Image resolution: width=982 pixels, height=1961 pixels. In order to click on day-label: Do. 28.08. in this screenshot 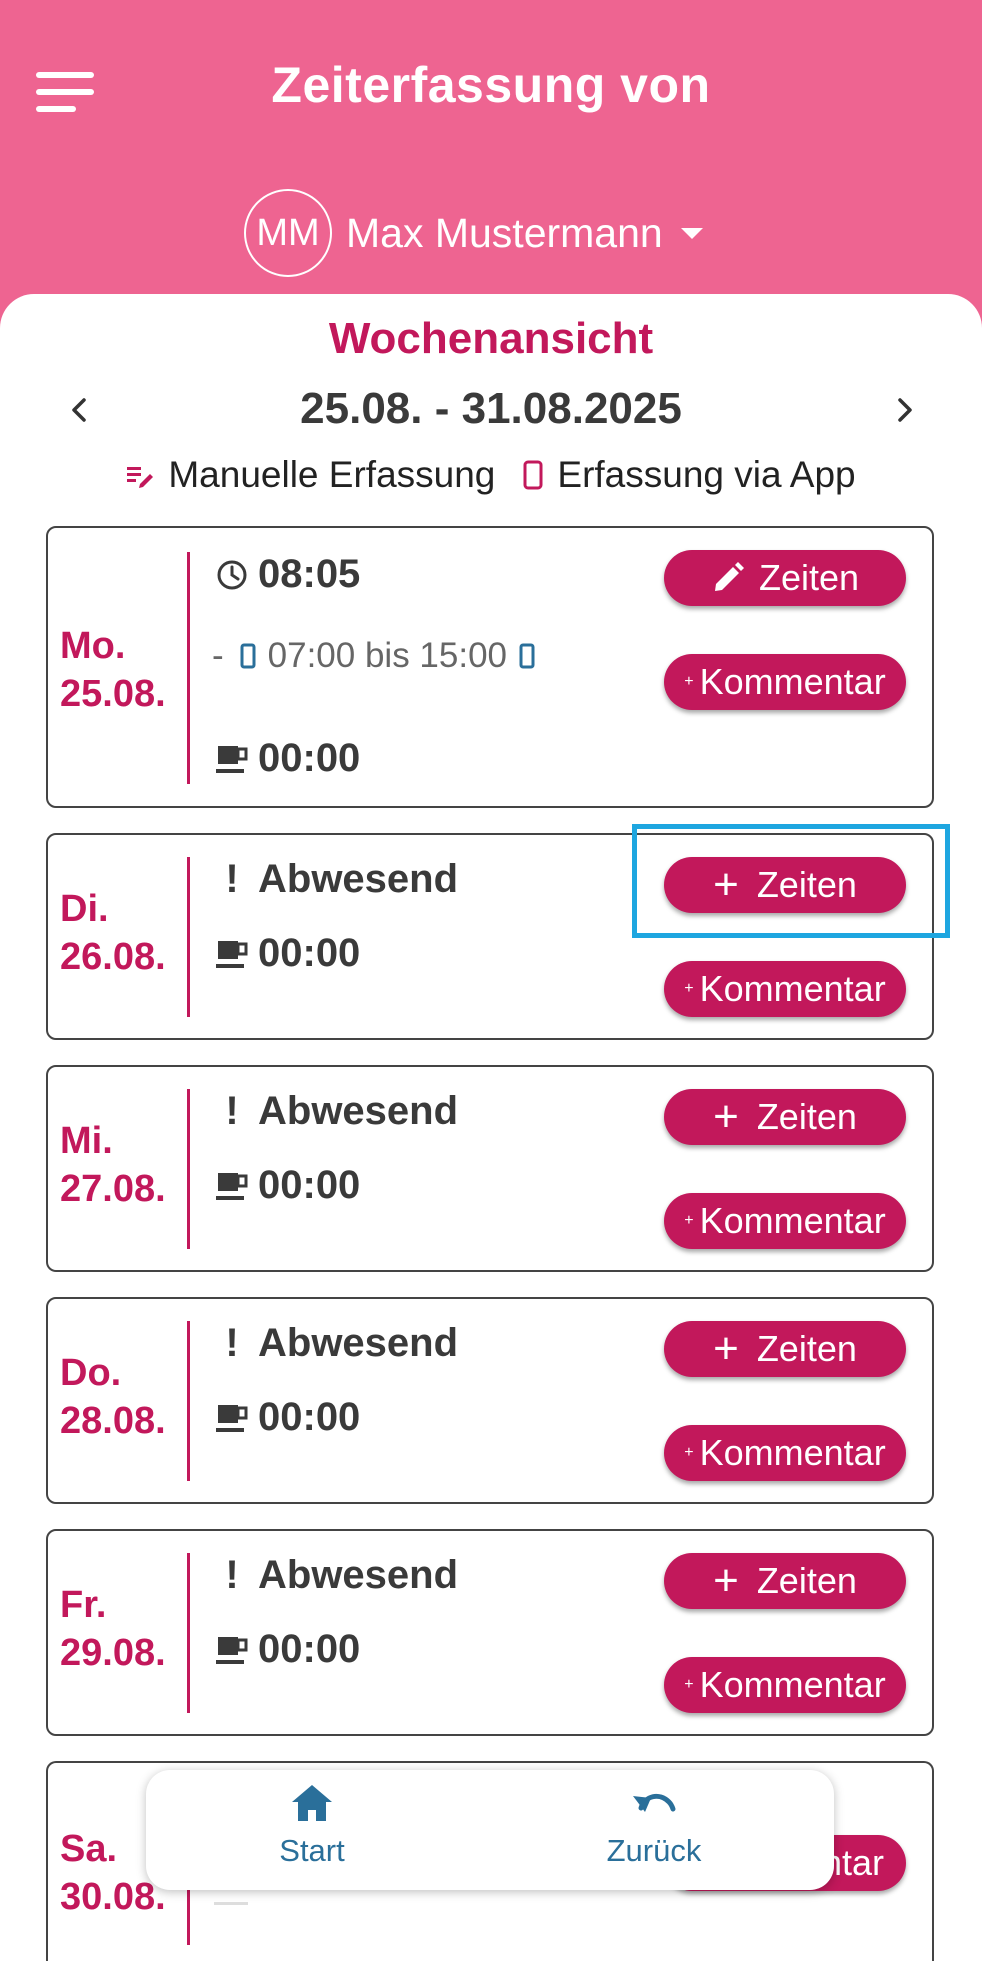, I will do `click(113, 1397)`.